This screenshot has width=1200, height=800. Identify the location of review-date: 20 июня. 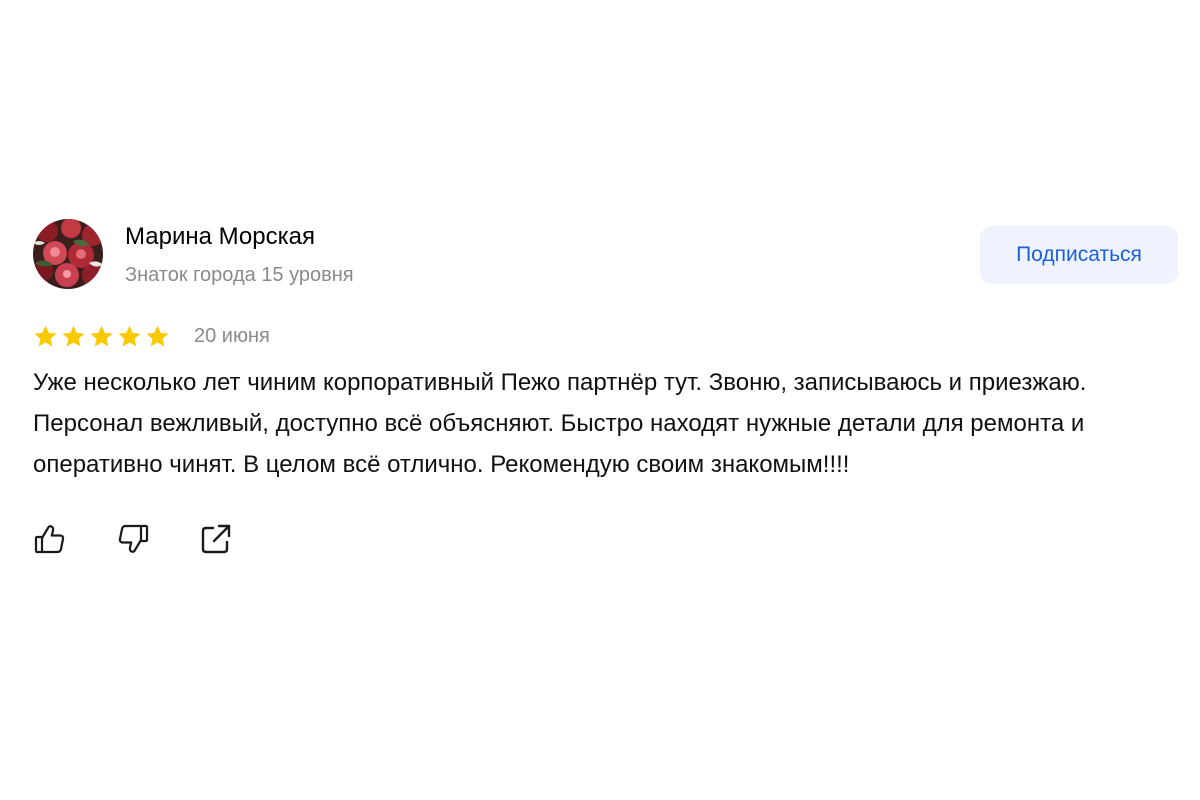
(232, 335).